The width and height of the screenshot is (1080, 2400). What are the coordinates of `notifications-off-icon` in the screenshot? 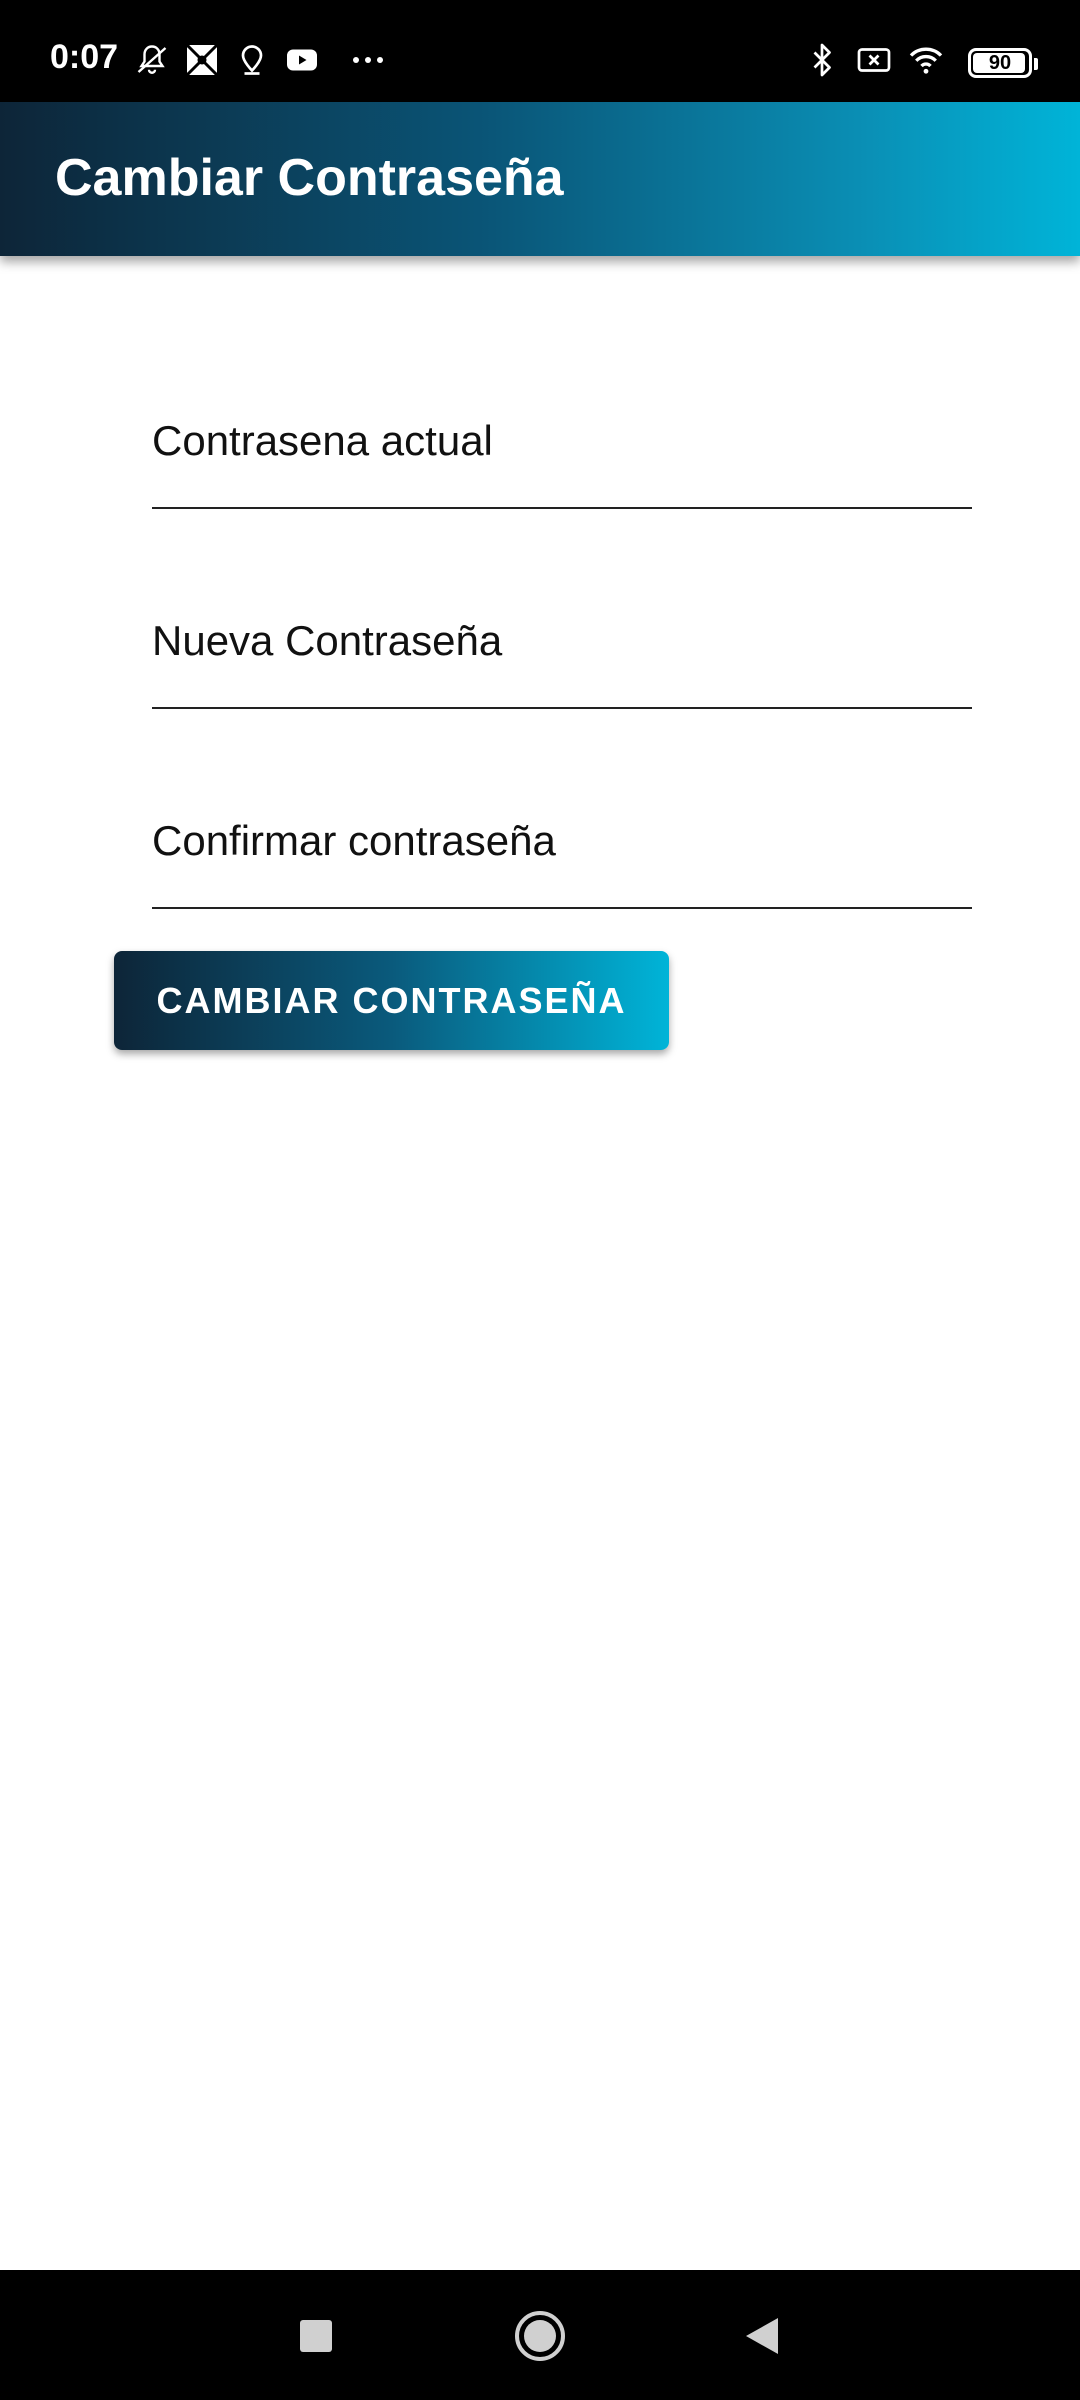 It's located at (152, 60).